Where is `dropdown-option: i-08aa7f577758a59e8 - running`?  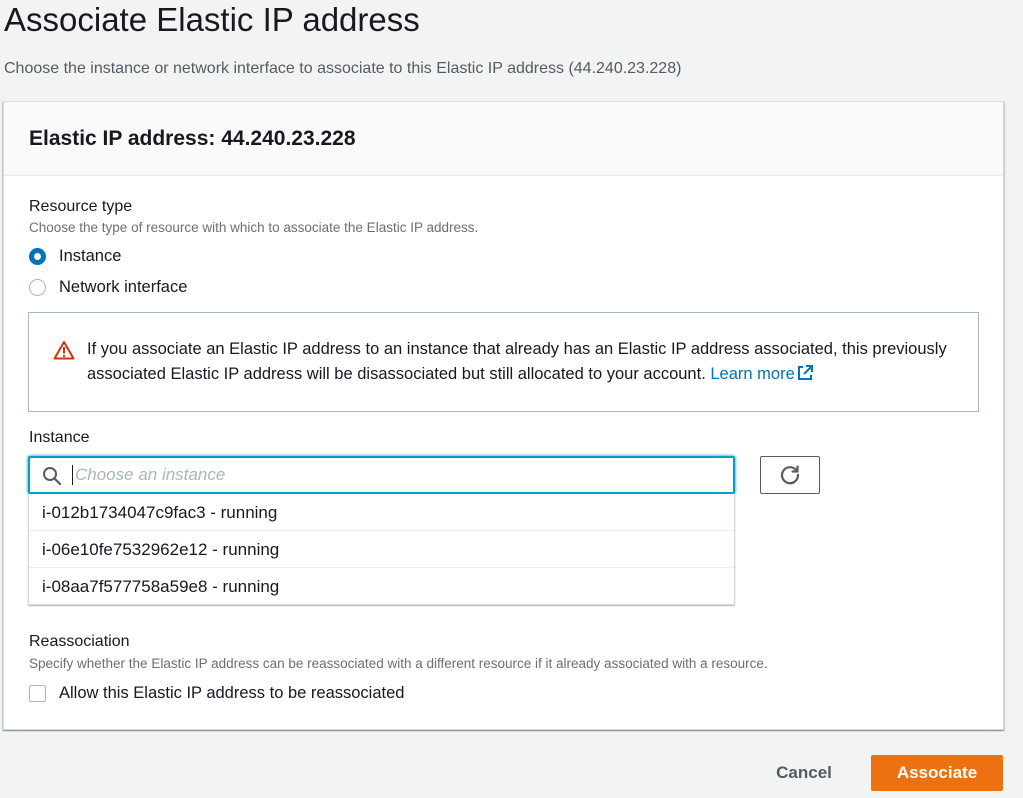
dropdown-option: i-08aa7f577758a59e8 - running is located at coordinates (381, 586).